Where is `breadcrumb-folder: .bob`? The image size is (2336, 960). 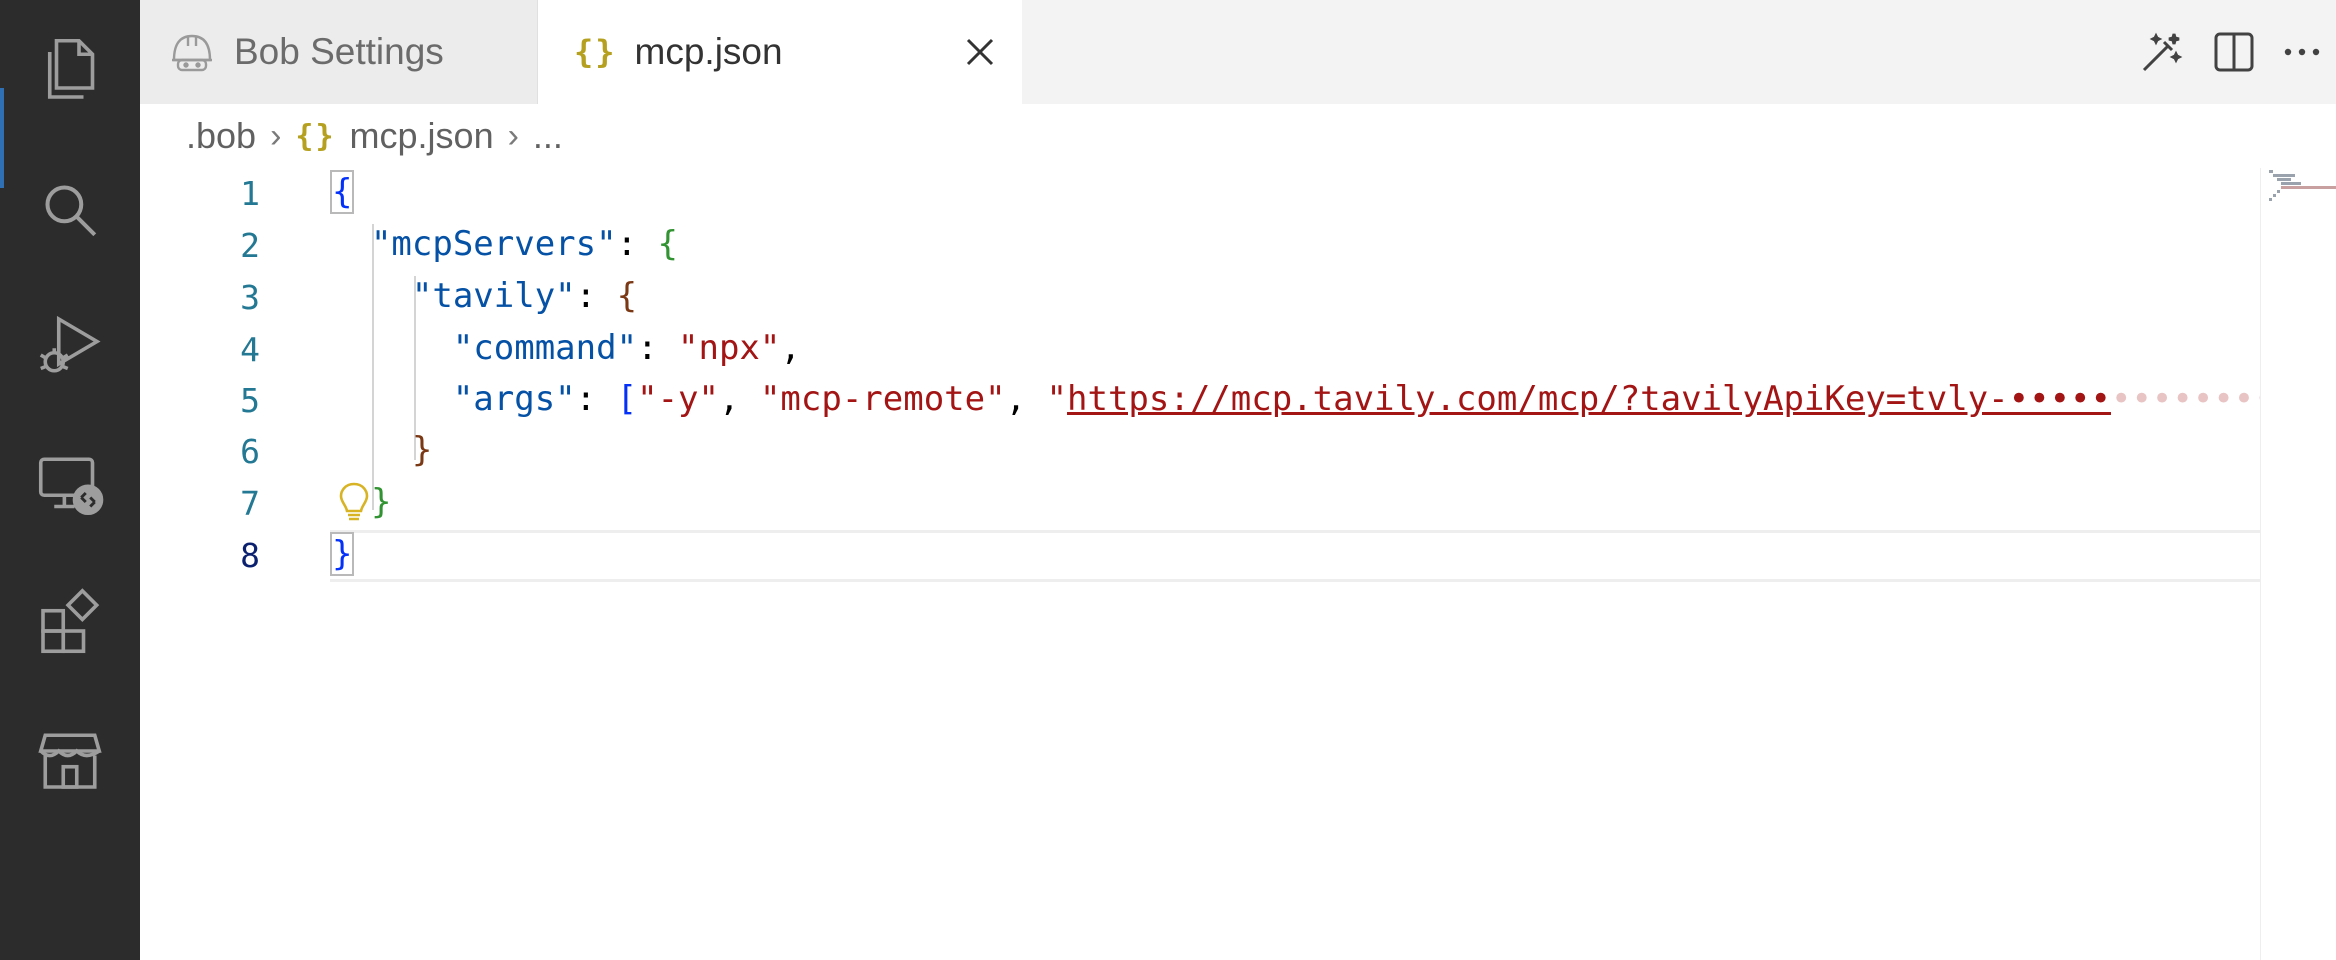
breadcrumb-folder: .bob is located at coordinates (221, 136).